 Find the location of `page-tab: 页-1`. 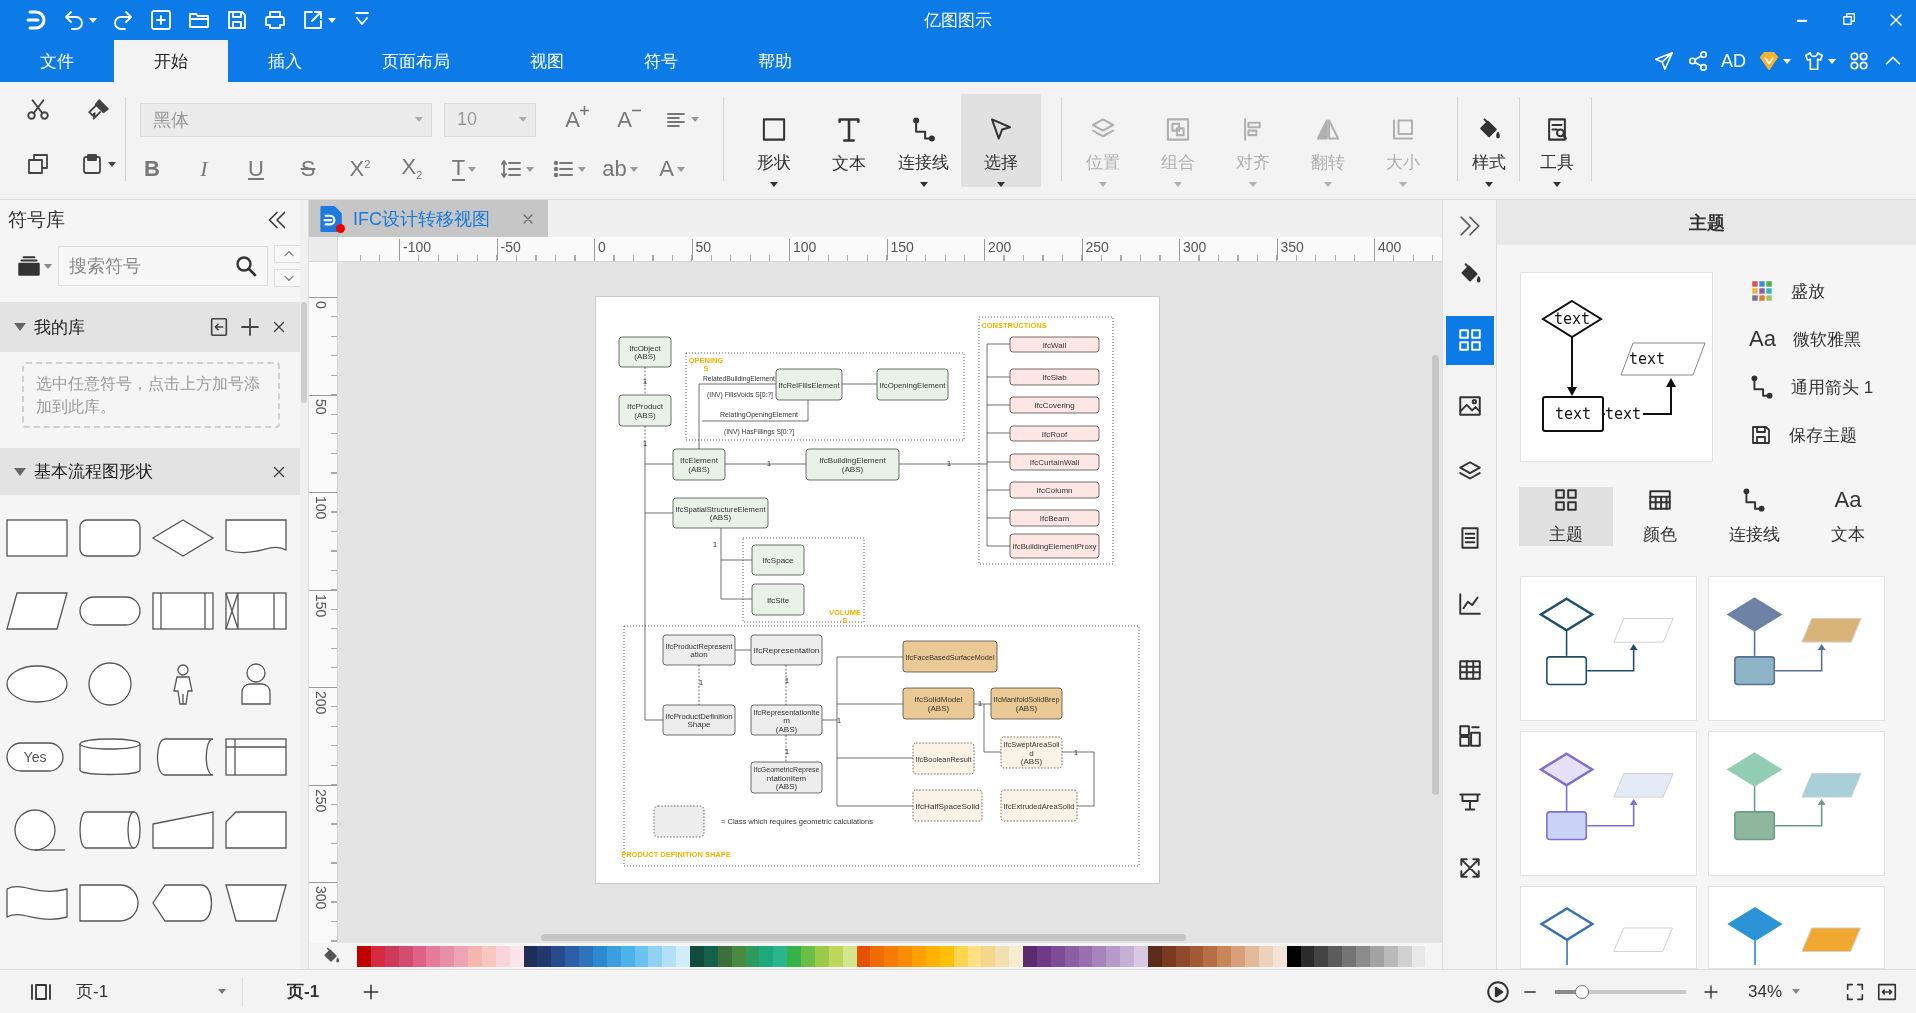

page-tab: 页-1 is located at coordinates (303, 991).